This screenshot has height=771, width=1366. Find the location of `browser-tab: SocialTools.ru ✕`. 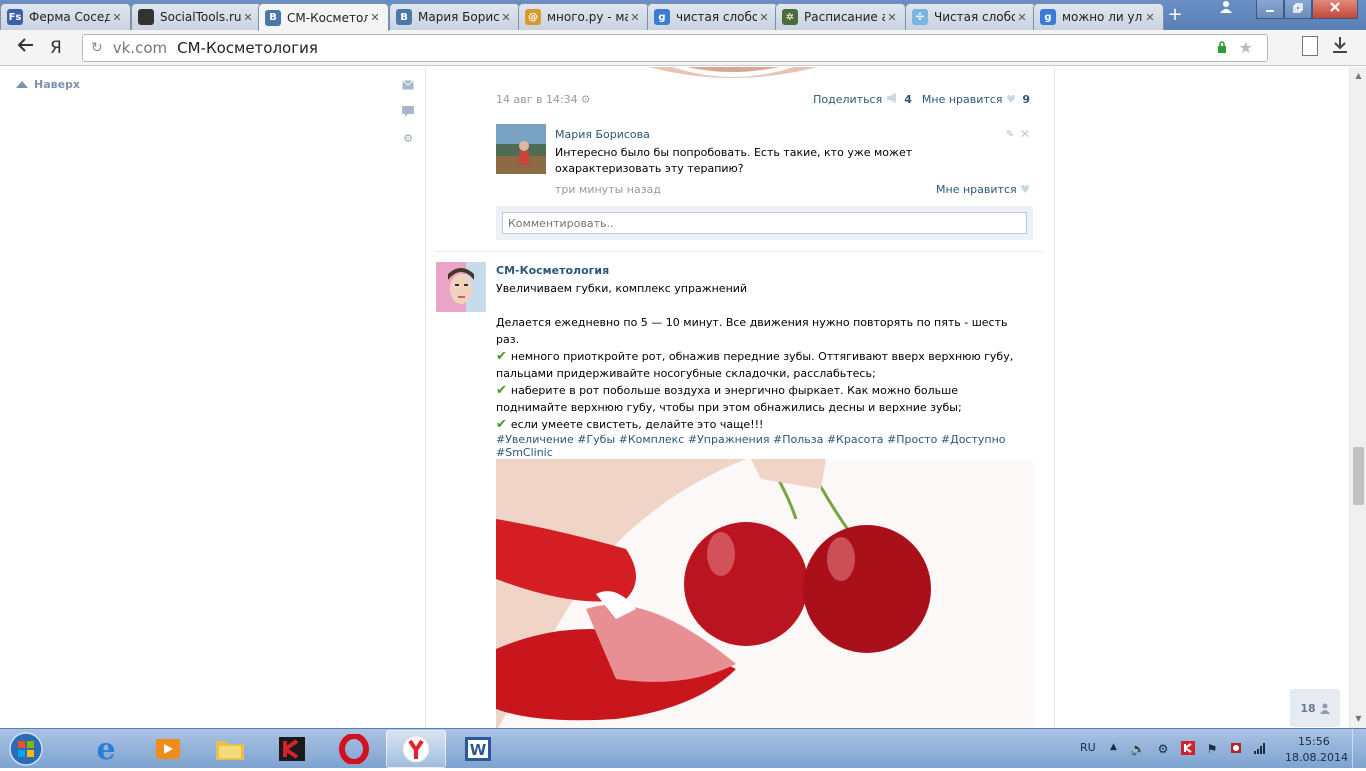

browser-tab: SocialTools.ru ✕ is located at coordinates (196, 16).